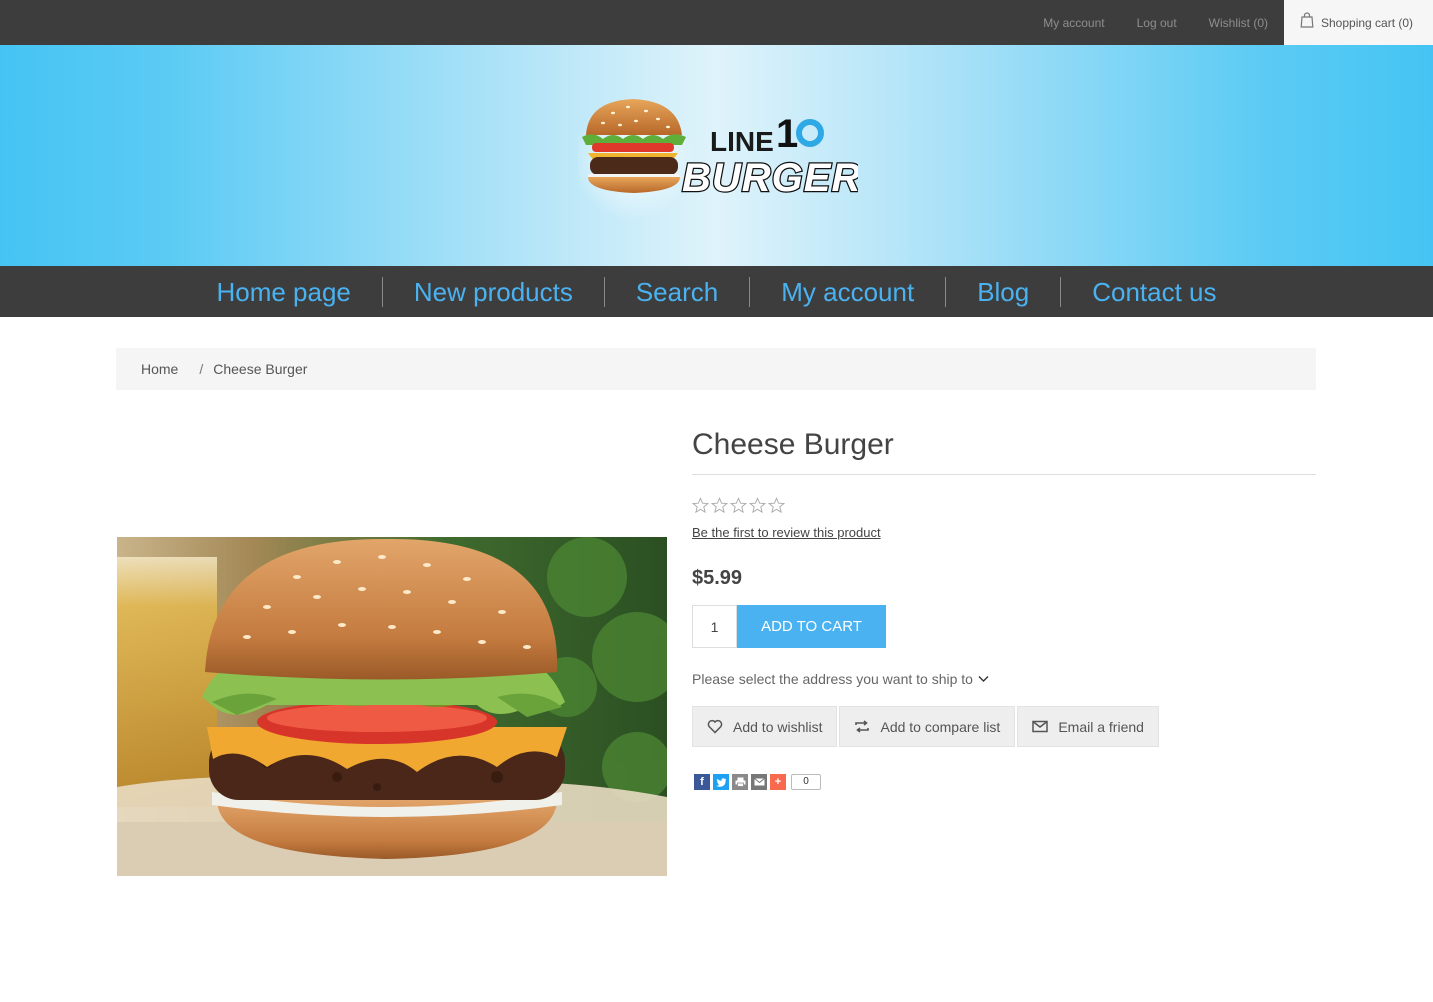 The image size is (1433, 1002). What do you see at coordinates (702, 782) in the screenshot?
I see `facebook-icon: f` at bounding box center [702, 782].